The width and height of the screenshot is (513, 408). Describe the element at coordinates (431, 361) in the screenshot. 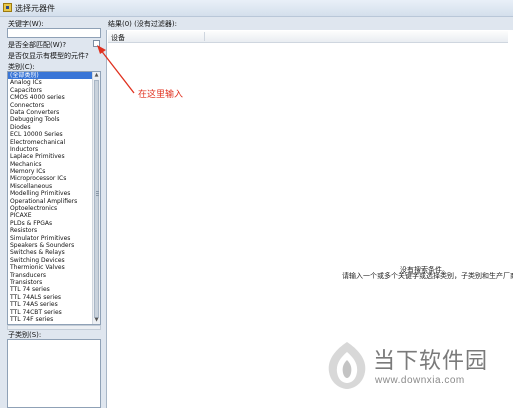

I see `watermark-brand: 当下软件园` at that location.